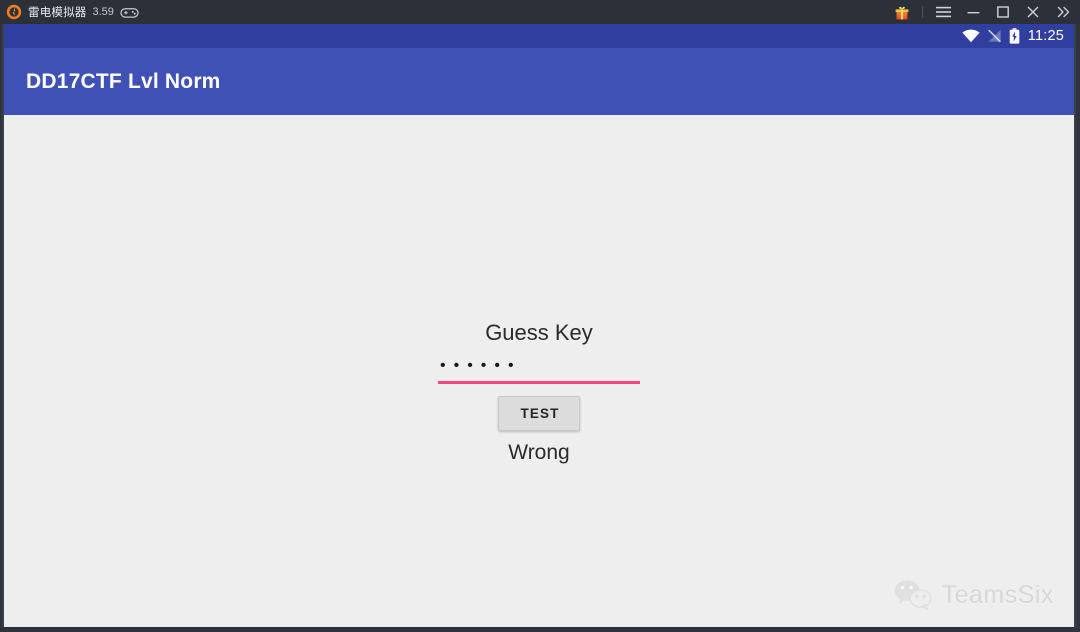 Image resolution: width=1080 pixels, height=632 pixels. I want to click on hamburger-menu-icon, so click(943, 12).